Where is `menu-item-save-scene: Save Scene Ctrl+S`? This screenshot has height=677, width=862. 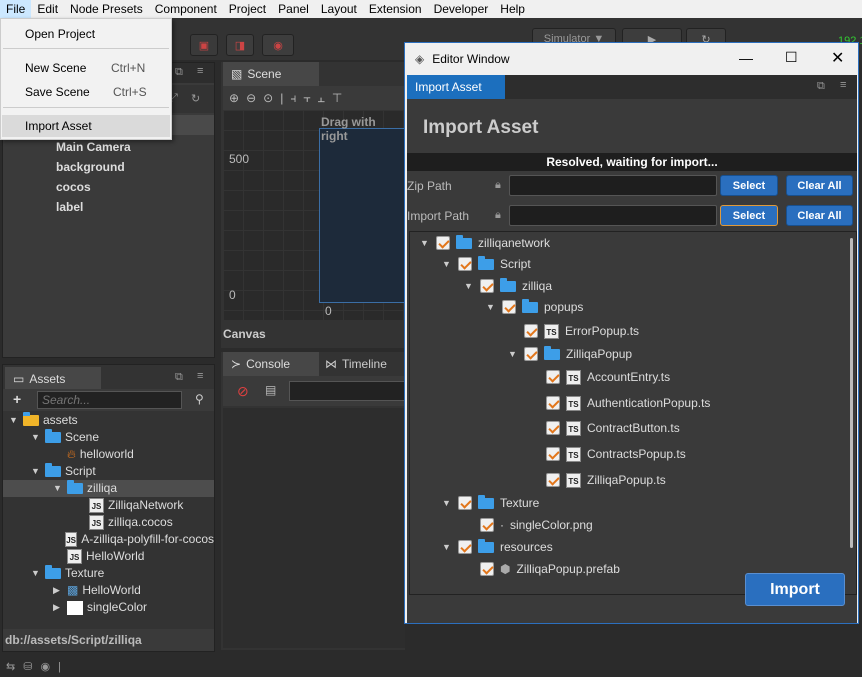 menu-item-save-scene: Save Scene Ctrl+S is located at coordinates (86, 92).